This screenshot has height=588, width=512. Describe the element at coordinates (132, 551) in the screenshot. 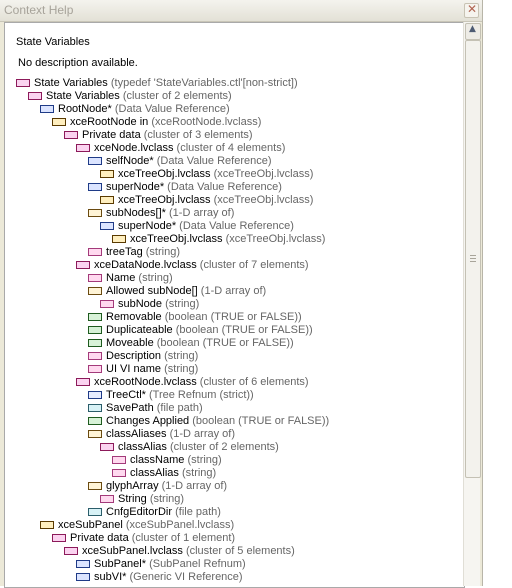

I see `tree-row-name: xceSubPanel.lvclass` at that location.